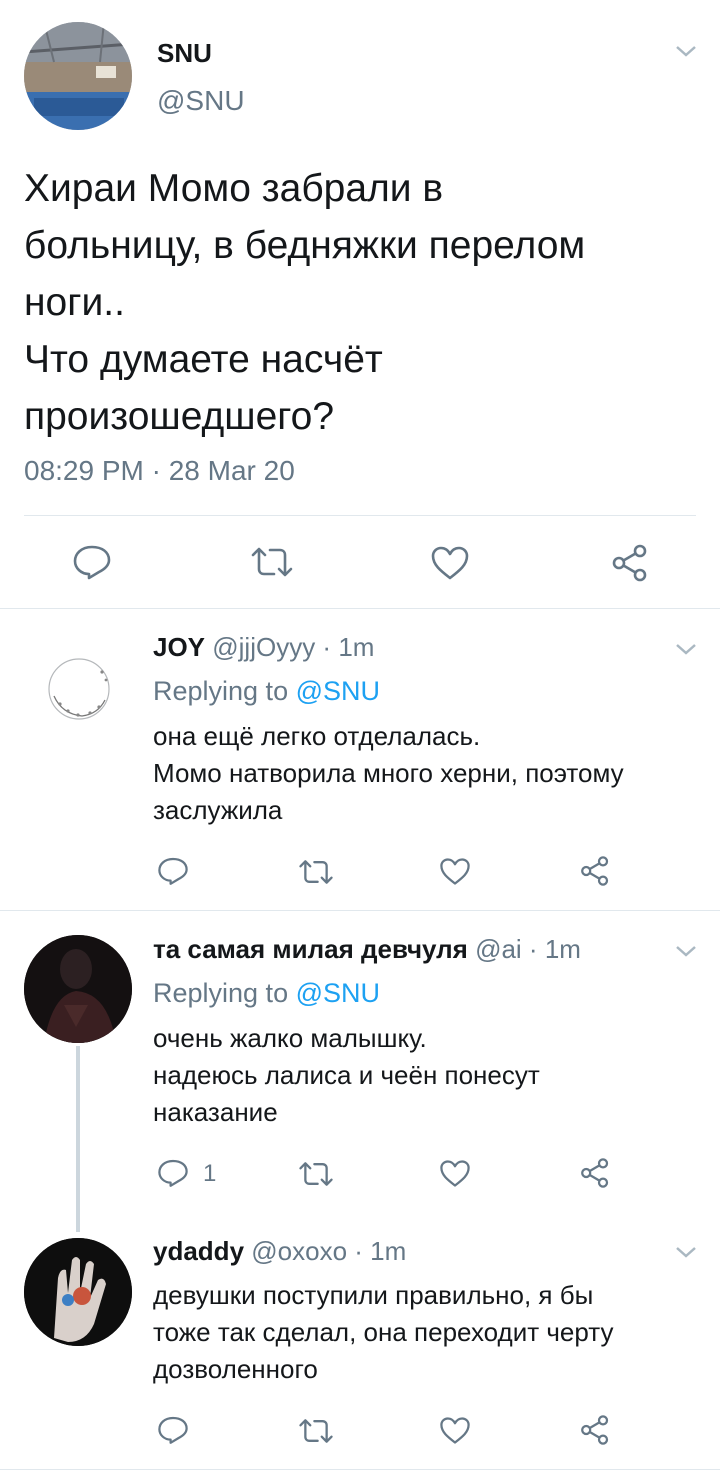 The height and width of the screenshot is (1482, 720). What do you see at coordinates (179, 416) in the screenshot?
I see `main-tweet-text-line: произошедшего?` at bounding box center [179, 416].